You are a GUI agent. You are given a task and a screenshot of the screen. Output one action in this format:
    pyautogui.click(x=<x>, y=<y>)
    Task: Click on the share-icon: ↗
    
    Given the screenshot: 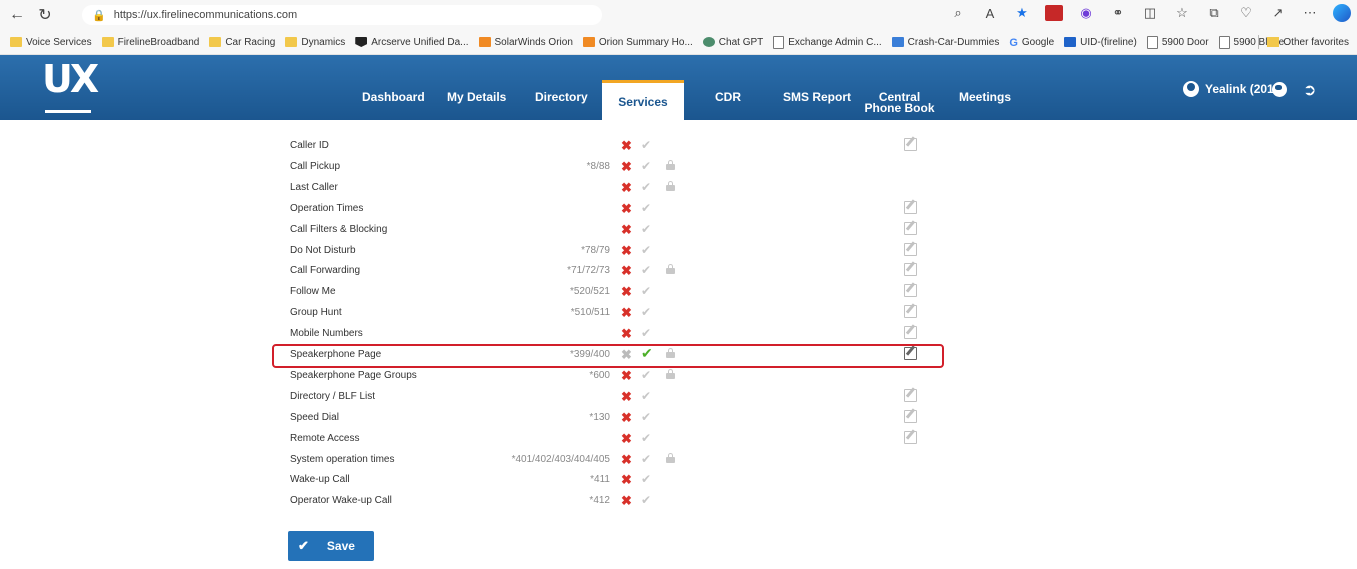 What is the action you would take?
    pyautogui.click(x=1278, y=13)
    